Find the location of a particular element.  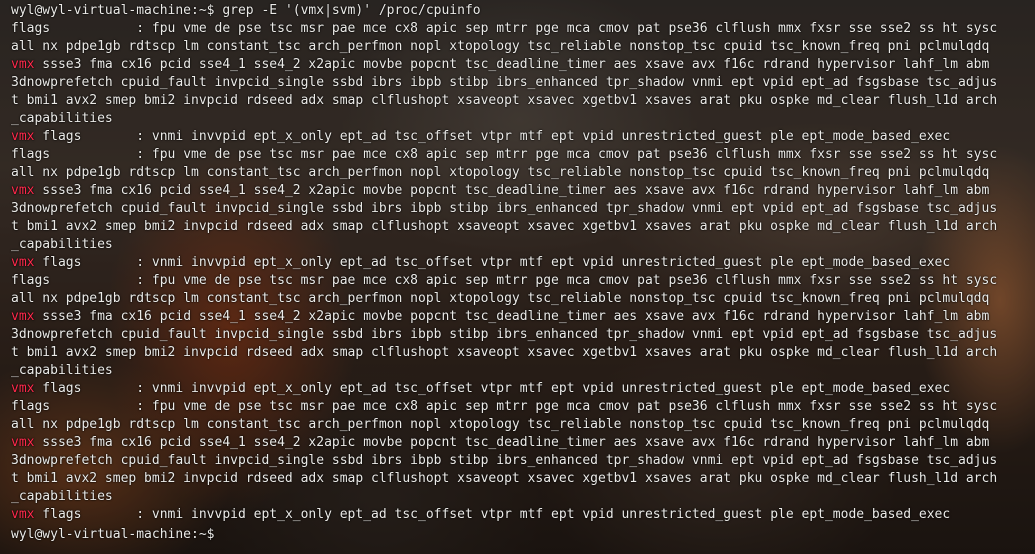

text-cursor is located at coordinates (215, 531).